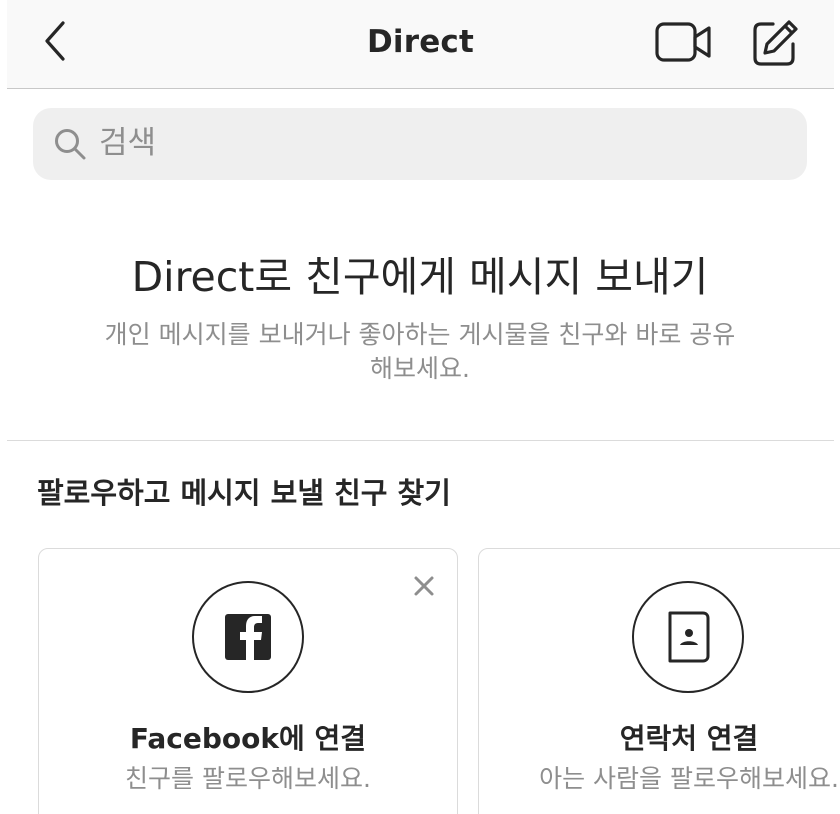 The height and width of the screenshot is (814, 840). I want to click on contacts-icon, so click(689, 637).